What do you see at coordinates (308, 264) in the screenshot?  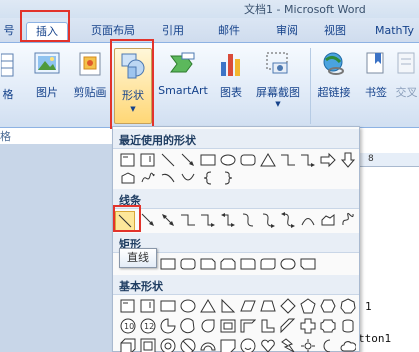 I see `shape-rect-h` at bounding box center [308, 264].